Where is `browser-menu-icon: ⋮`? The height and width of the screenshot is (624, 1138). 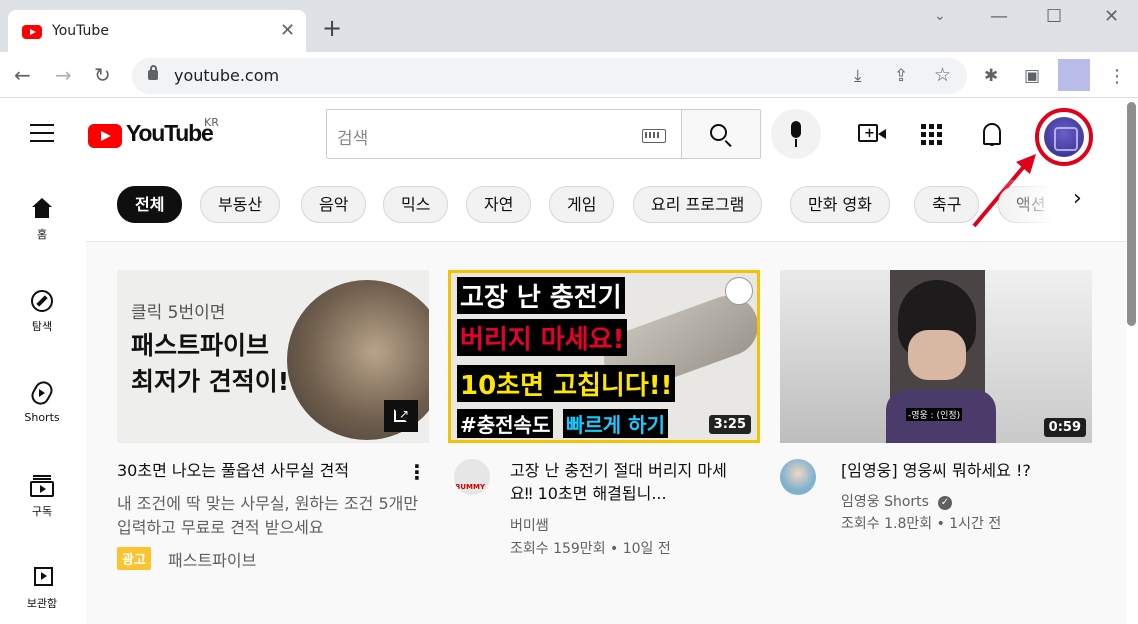
browser-menu-icon: ⋮ is located at coordinates (1117, 76).